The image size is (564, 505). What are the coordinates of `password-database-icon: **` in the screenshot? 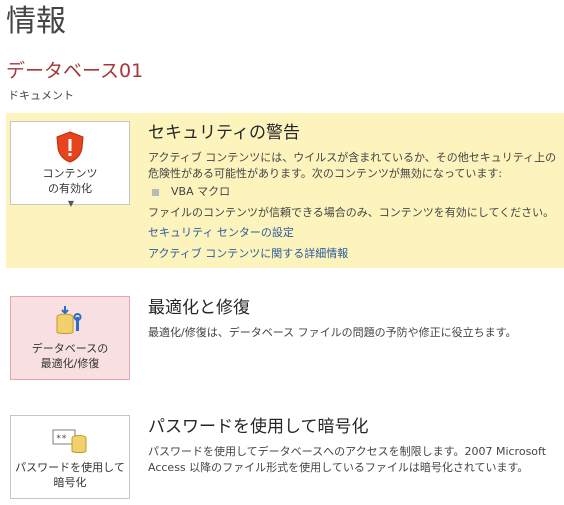 It's located at (70, 441).